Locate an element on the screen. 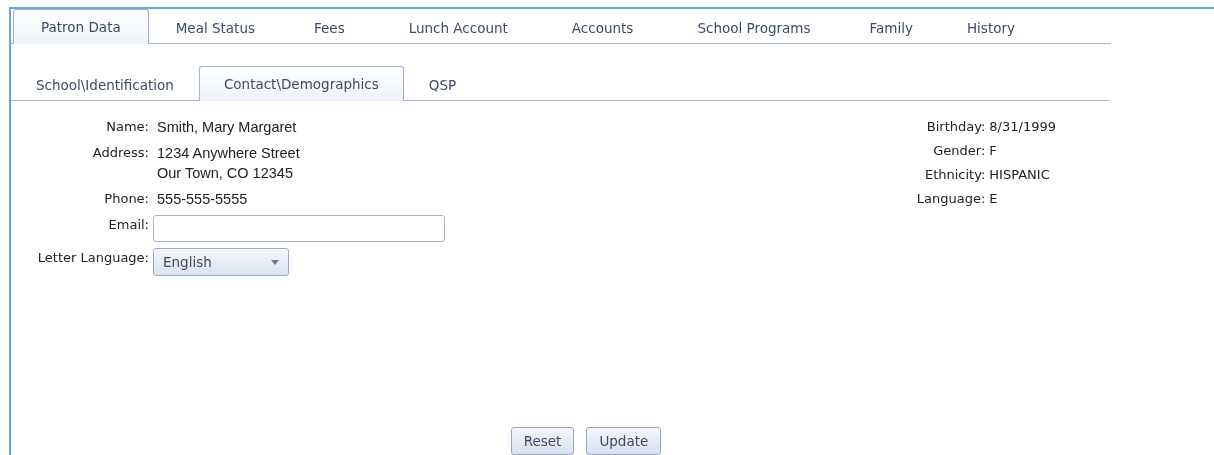  field-label: Letter Language: is located at coordinates (92, 257).